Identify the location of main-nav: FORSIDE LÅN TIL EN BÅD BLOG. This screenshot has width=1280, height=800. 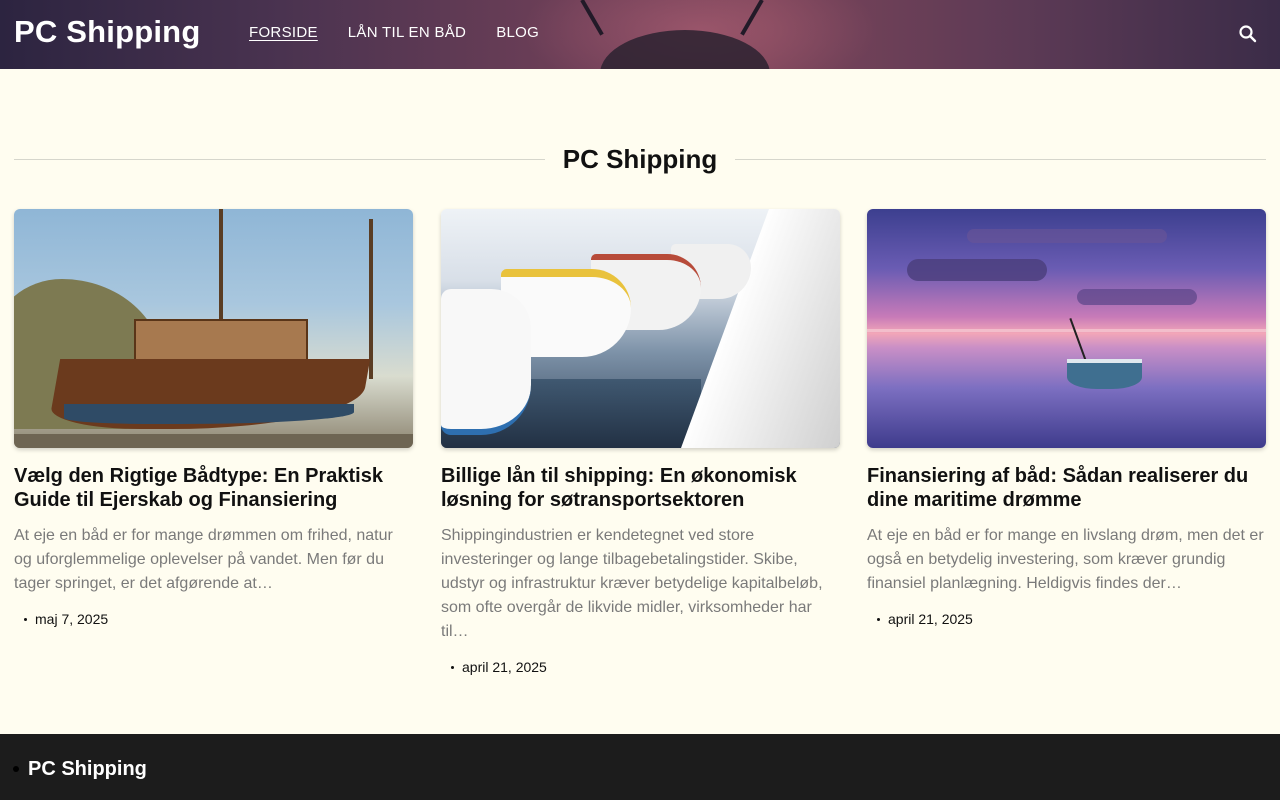
(394, 32).